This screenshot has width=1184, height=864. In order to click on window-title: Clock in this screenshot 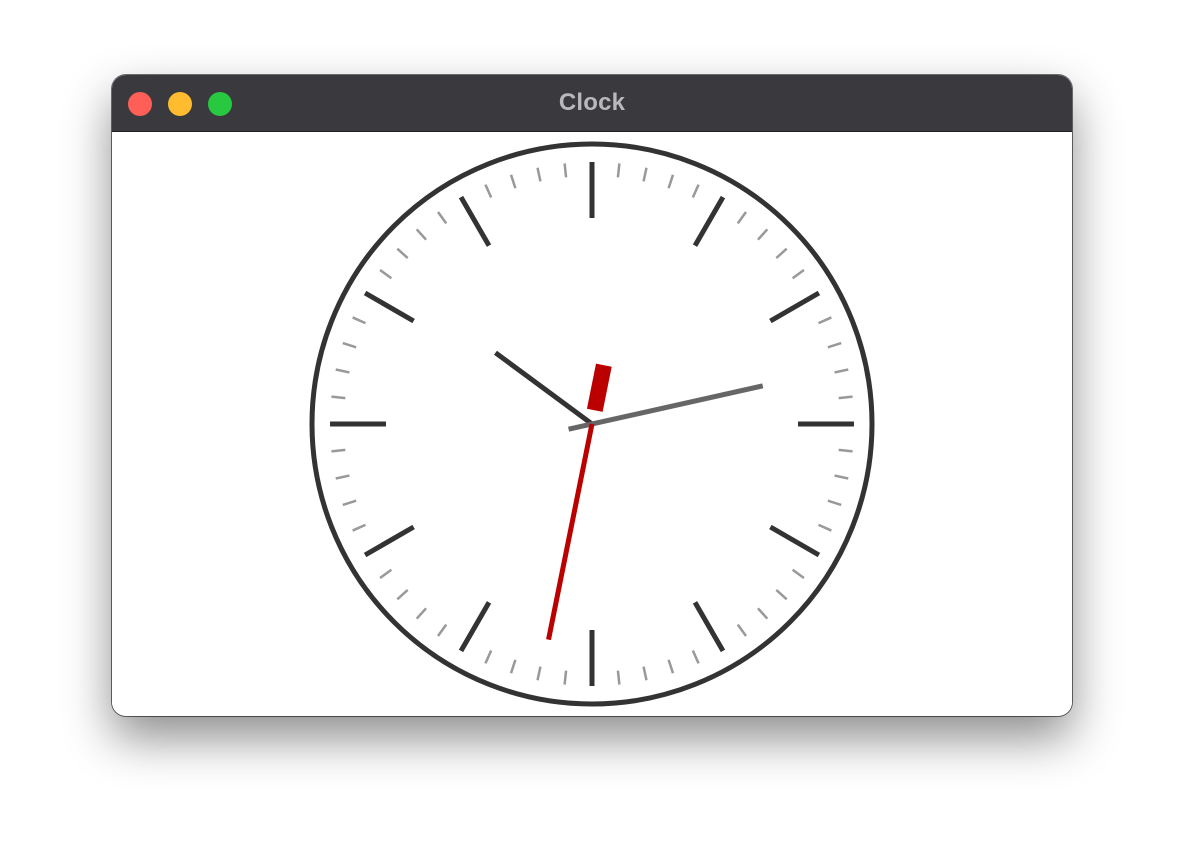, I will do `click(592, 102)`.